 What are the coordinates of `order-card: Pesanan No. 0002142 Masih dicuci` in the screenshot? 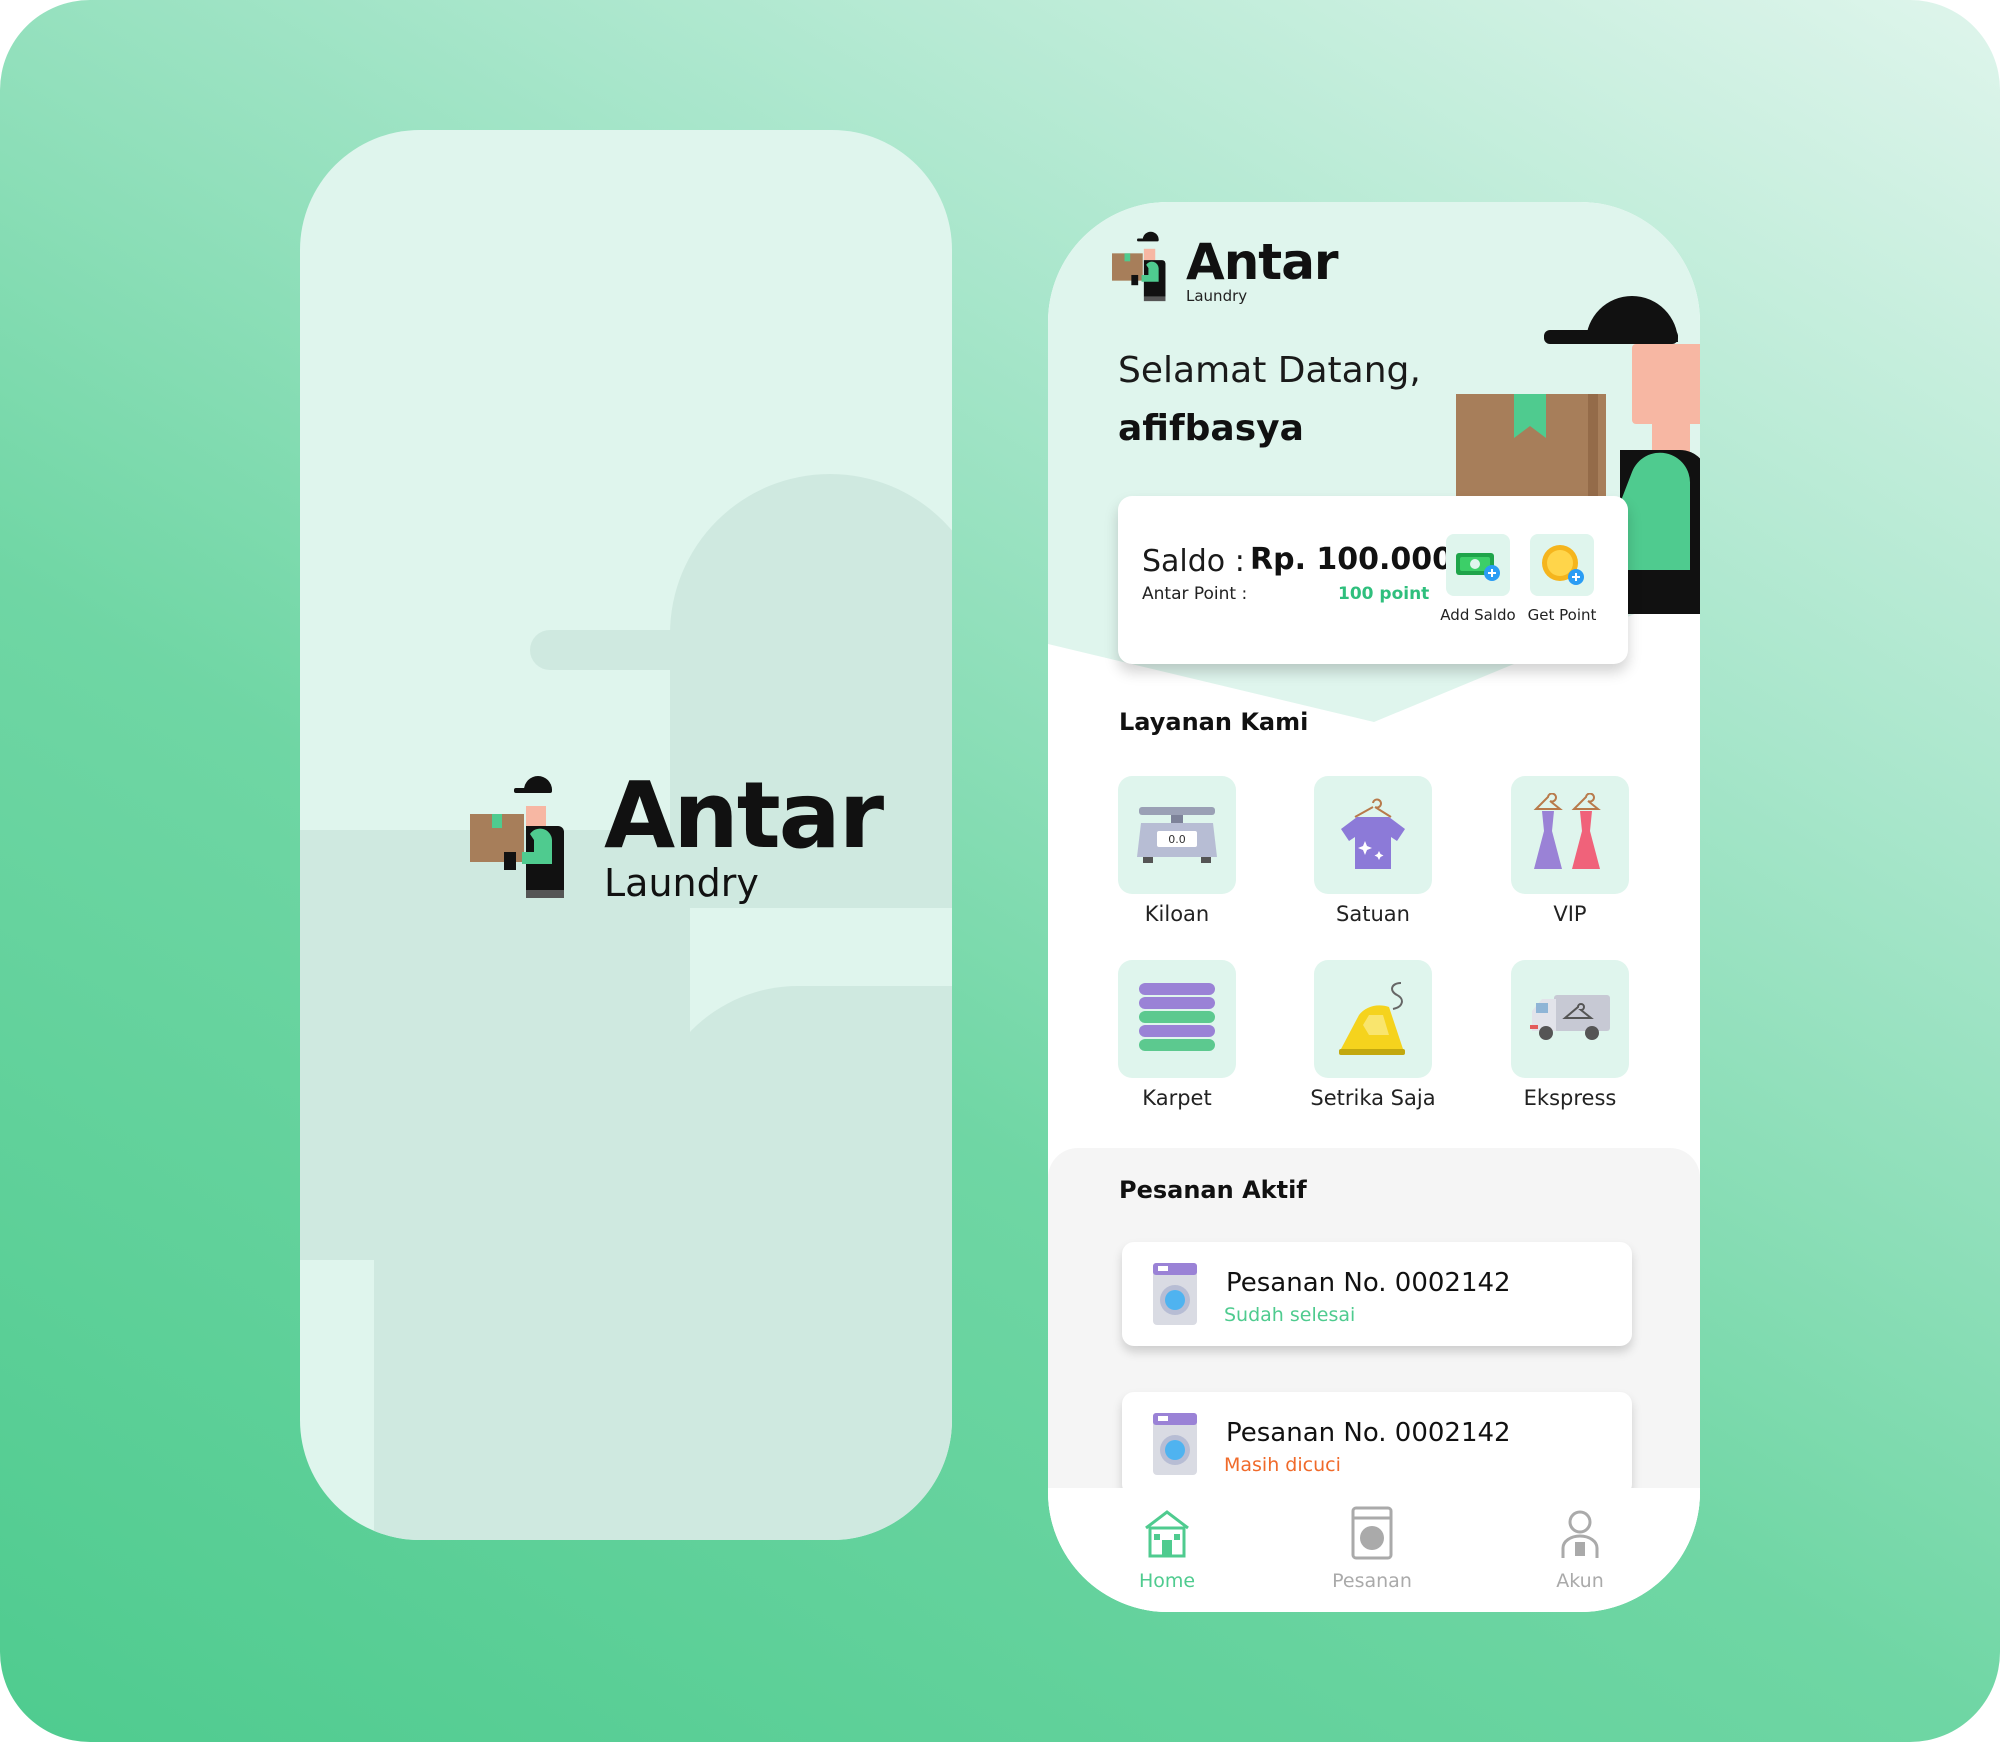 It's located at (1377, 1444).